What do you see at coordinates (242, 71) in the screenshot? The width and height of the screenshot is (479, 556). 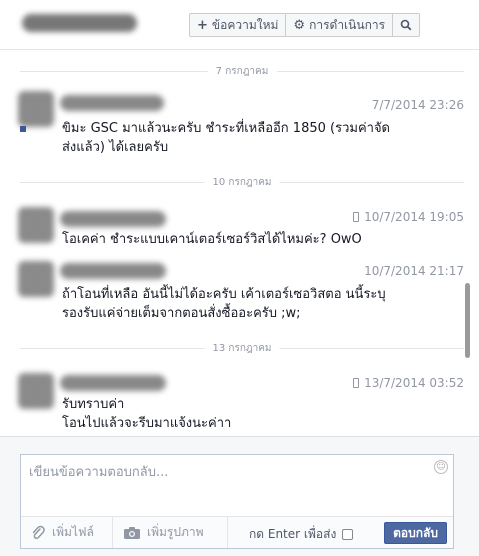 I see `date-separator: 7 กรกฎาคม` at bounding box center [242, 71].